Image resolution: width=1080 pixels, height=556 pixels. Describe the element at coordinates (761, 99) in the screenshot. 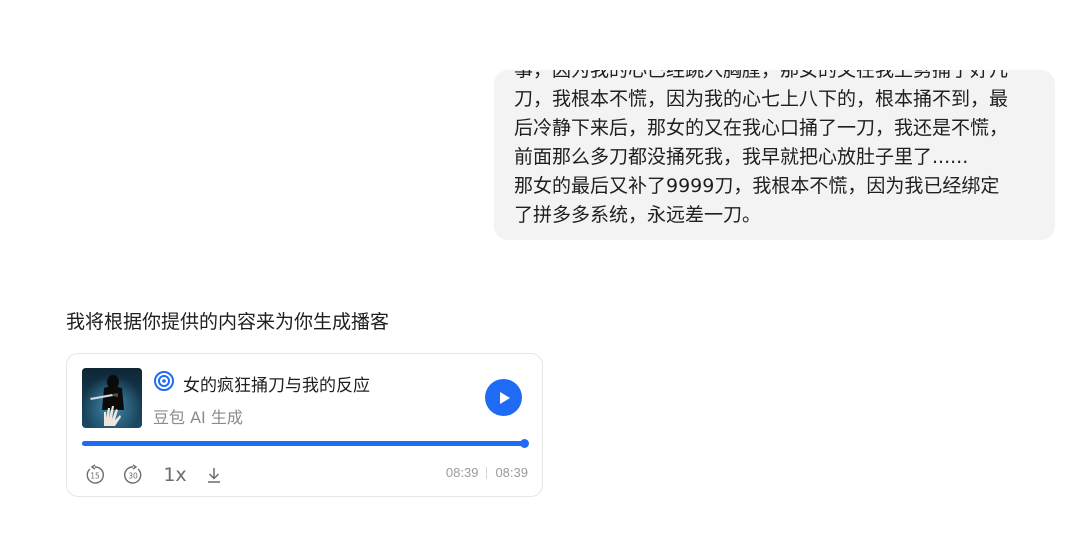

I see `user-message-line: 刀，我根本不慌，因为我的心七上八下的，根本捅不到，最` at that location.